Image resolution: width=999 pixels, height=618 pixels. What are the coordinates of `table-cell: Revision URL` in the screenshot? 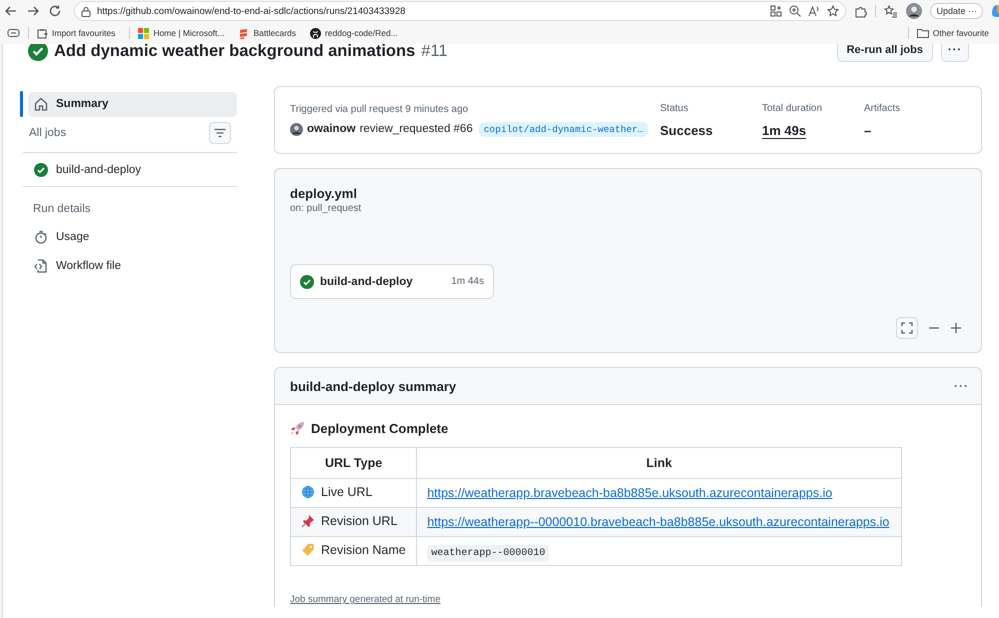 It's located at (349, 521).